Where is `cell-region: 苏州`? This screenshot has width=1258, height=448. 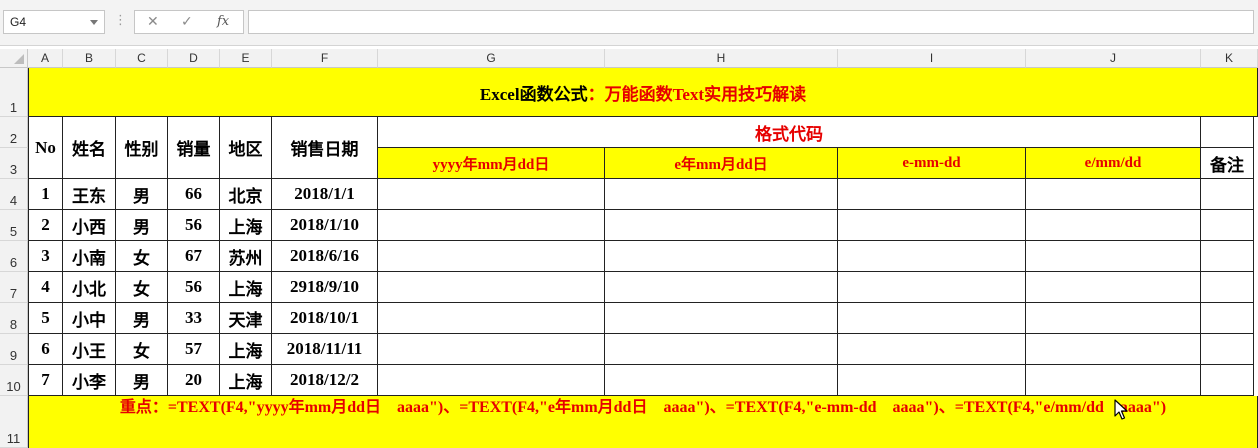
cell-region: 苏州 is located at coordinates (246, 256).